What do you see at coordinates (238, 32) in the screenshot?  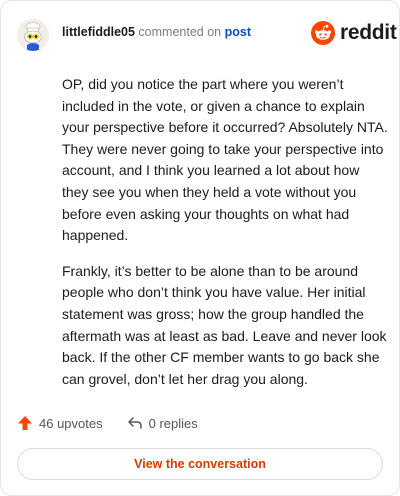 I see `post-link: post` at bounding box center [238, 32].